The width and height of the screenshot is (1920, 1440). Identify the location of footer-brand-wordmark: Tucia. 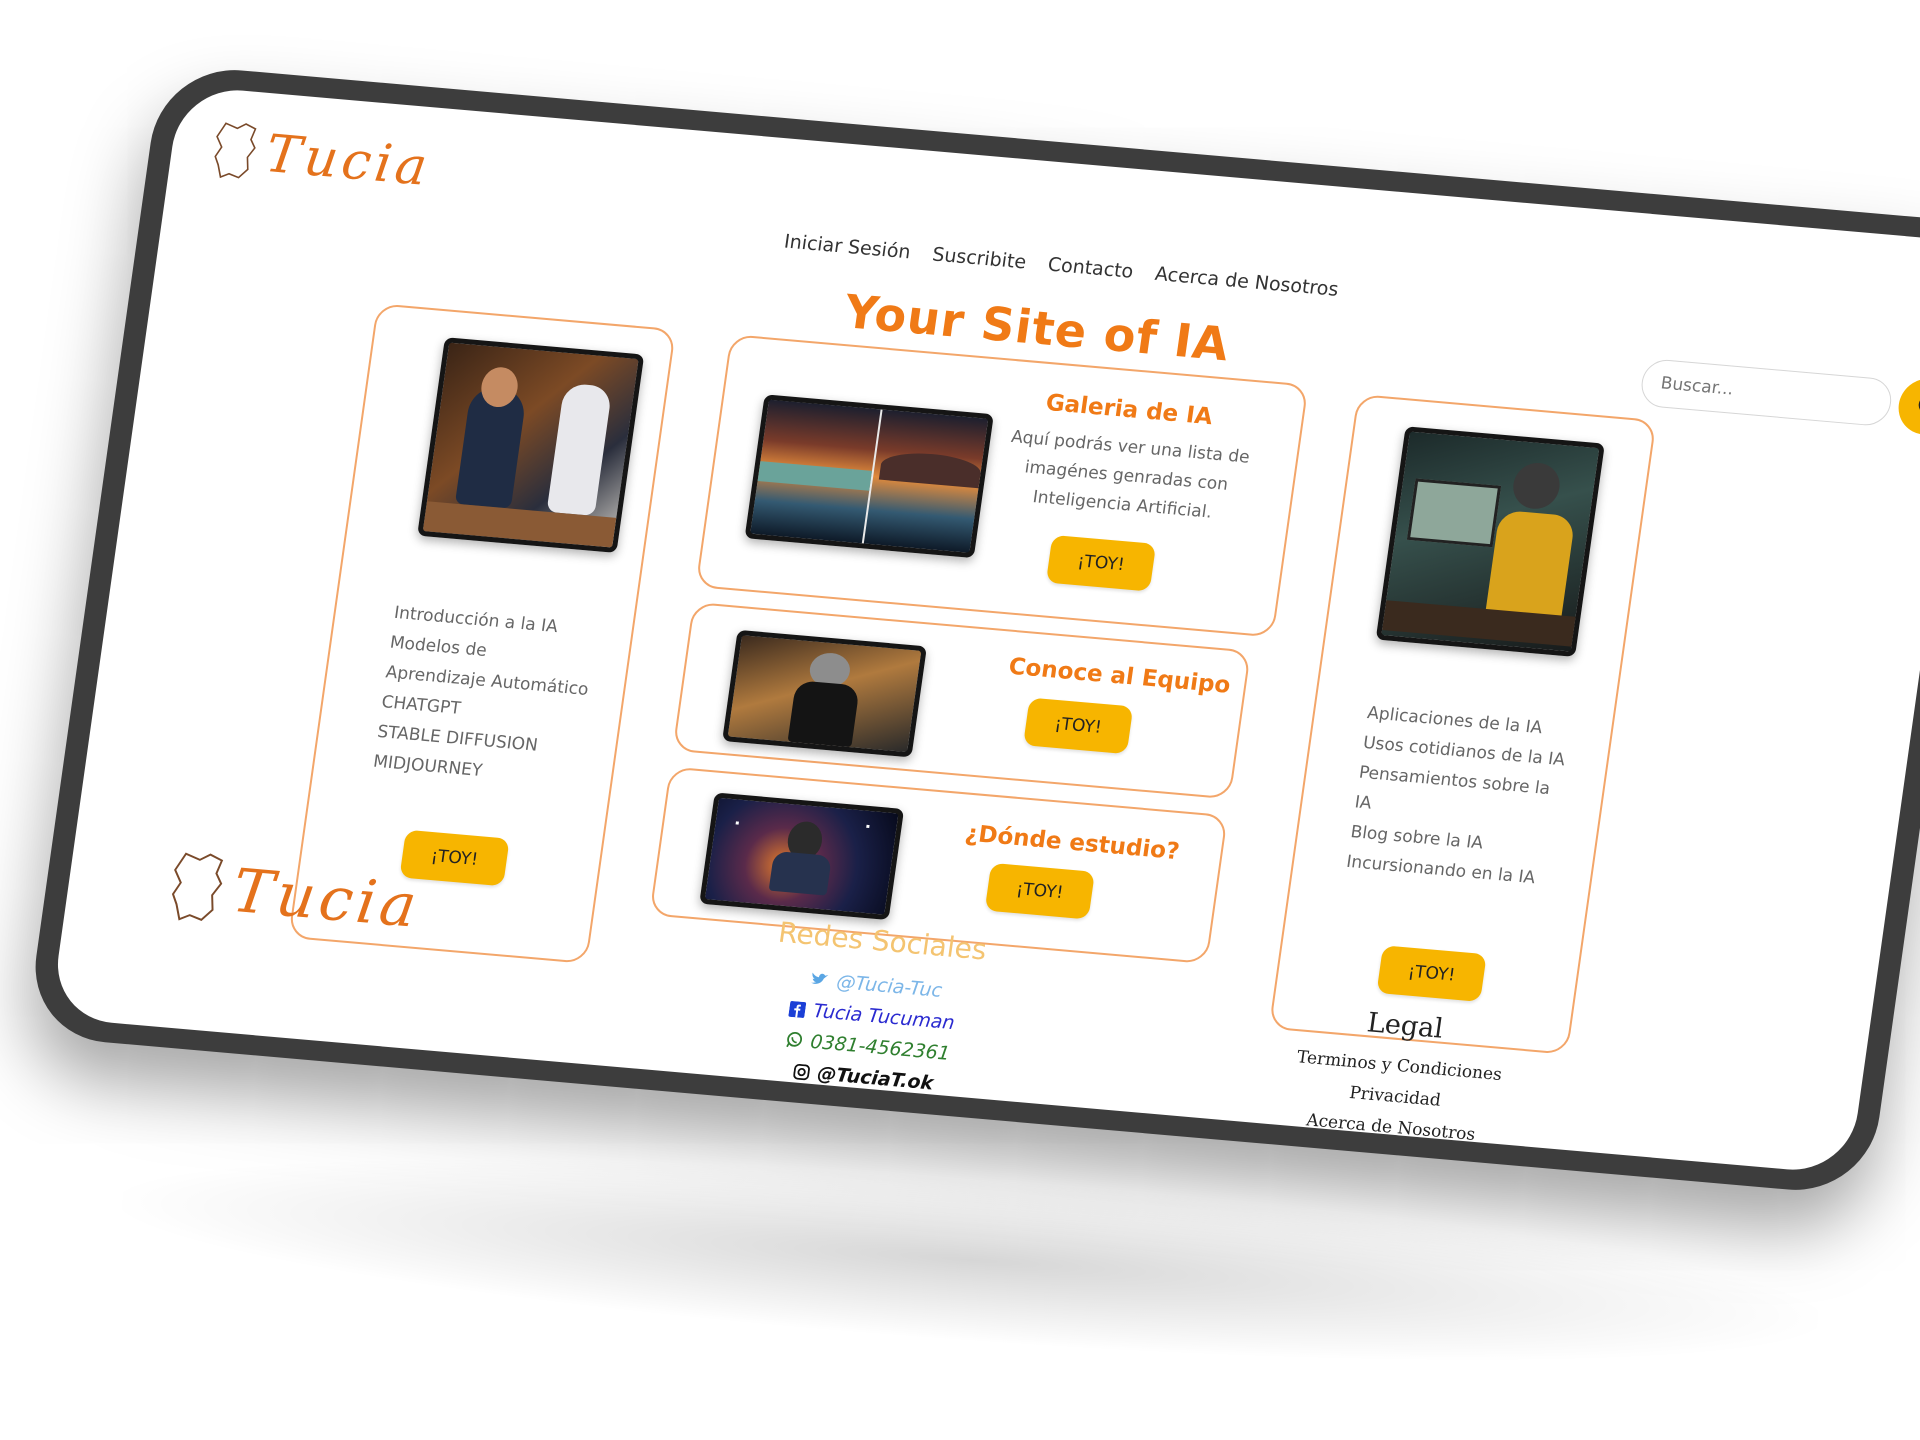
(326, 899).